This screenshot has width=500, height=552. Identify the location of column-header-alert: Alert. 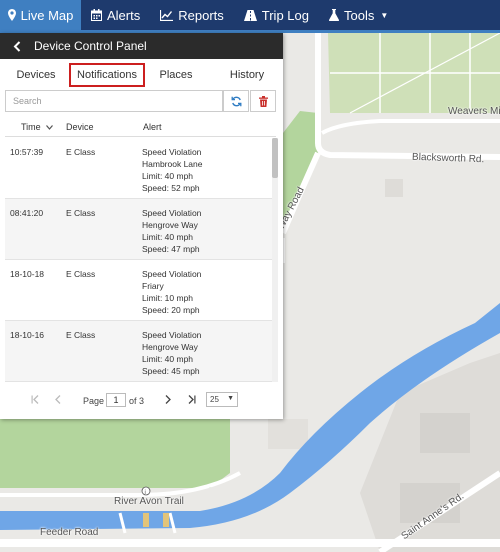
(152, 127).